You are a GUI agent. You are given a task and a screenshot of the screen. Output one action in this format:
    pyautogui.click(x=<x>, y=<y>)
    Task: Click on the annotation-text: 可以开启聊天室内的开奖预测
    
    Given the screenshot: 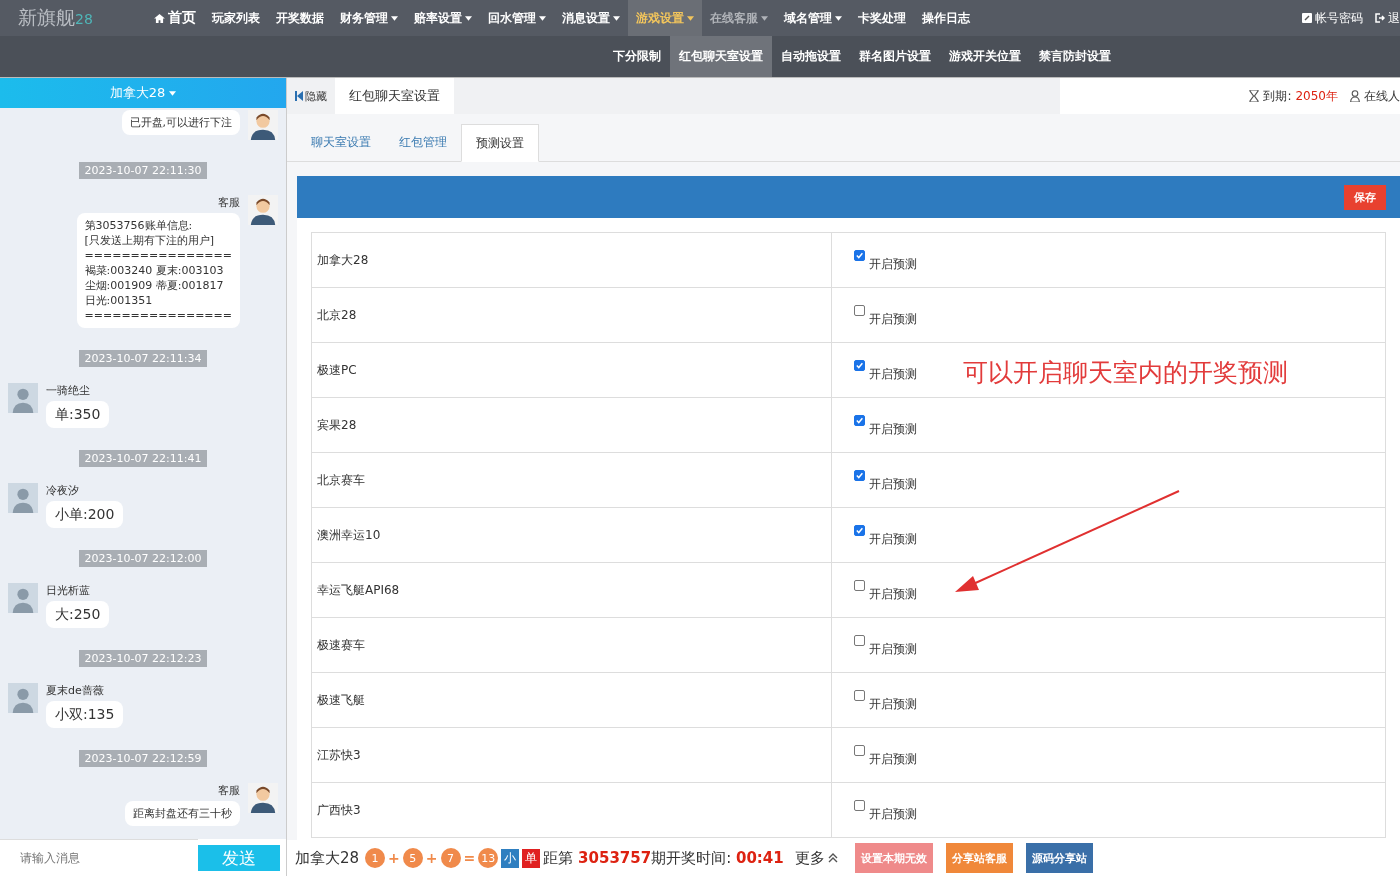 What is the action you would take?
    pyautogui.click(x=1125, y=373)
    